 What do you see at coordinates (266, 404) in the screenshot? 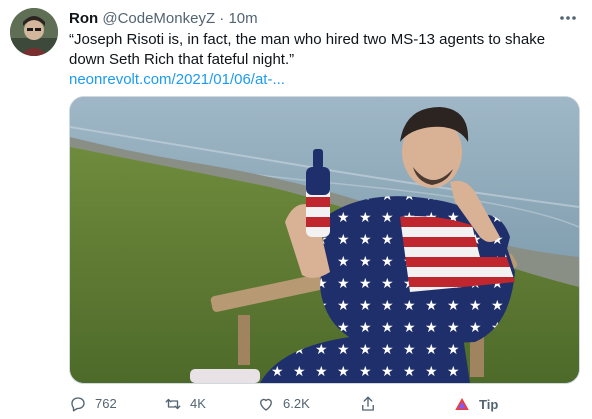
I see `like-icon` at bounding box center [266, 404].